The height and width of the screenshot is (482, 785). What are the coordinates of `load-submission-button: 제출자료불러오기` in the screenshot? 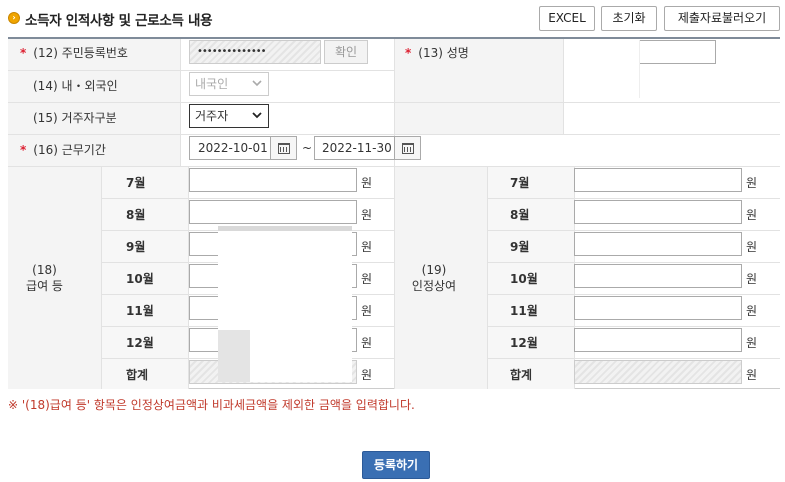 It's located at (722, 18).